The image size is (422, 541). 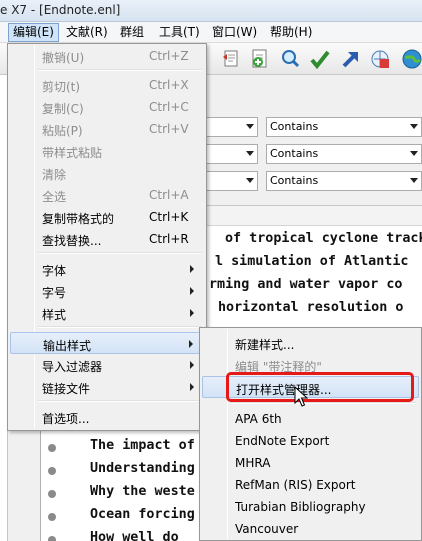 I want to click on search-condition-select-2: Contains, so click(x=344, y=154).